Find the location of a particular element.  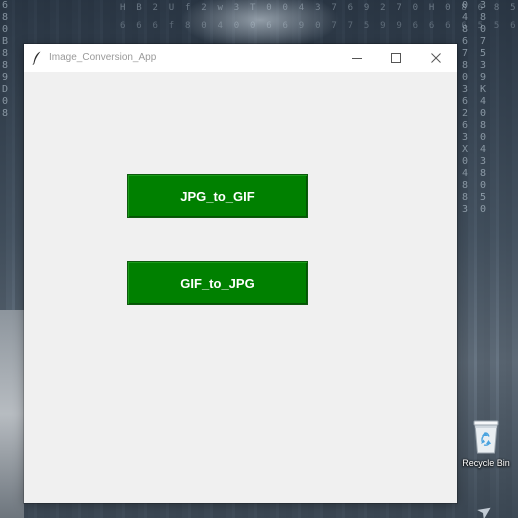

minimize-button is located at coordinates (357, 58).